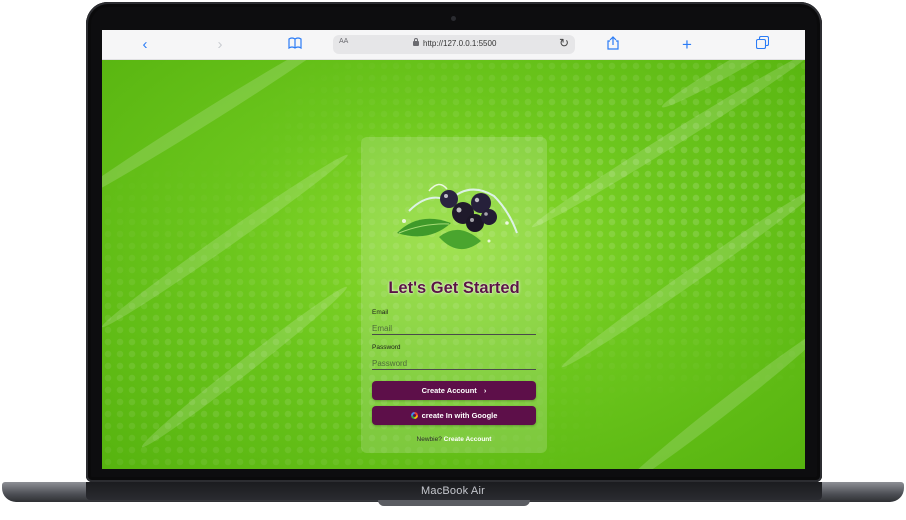 The image size is (906, 520). I want to click on text-size-button: AA, so click(343, 41).